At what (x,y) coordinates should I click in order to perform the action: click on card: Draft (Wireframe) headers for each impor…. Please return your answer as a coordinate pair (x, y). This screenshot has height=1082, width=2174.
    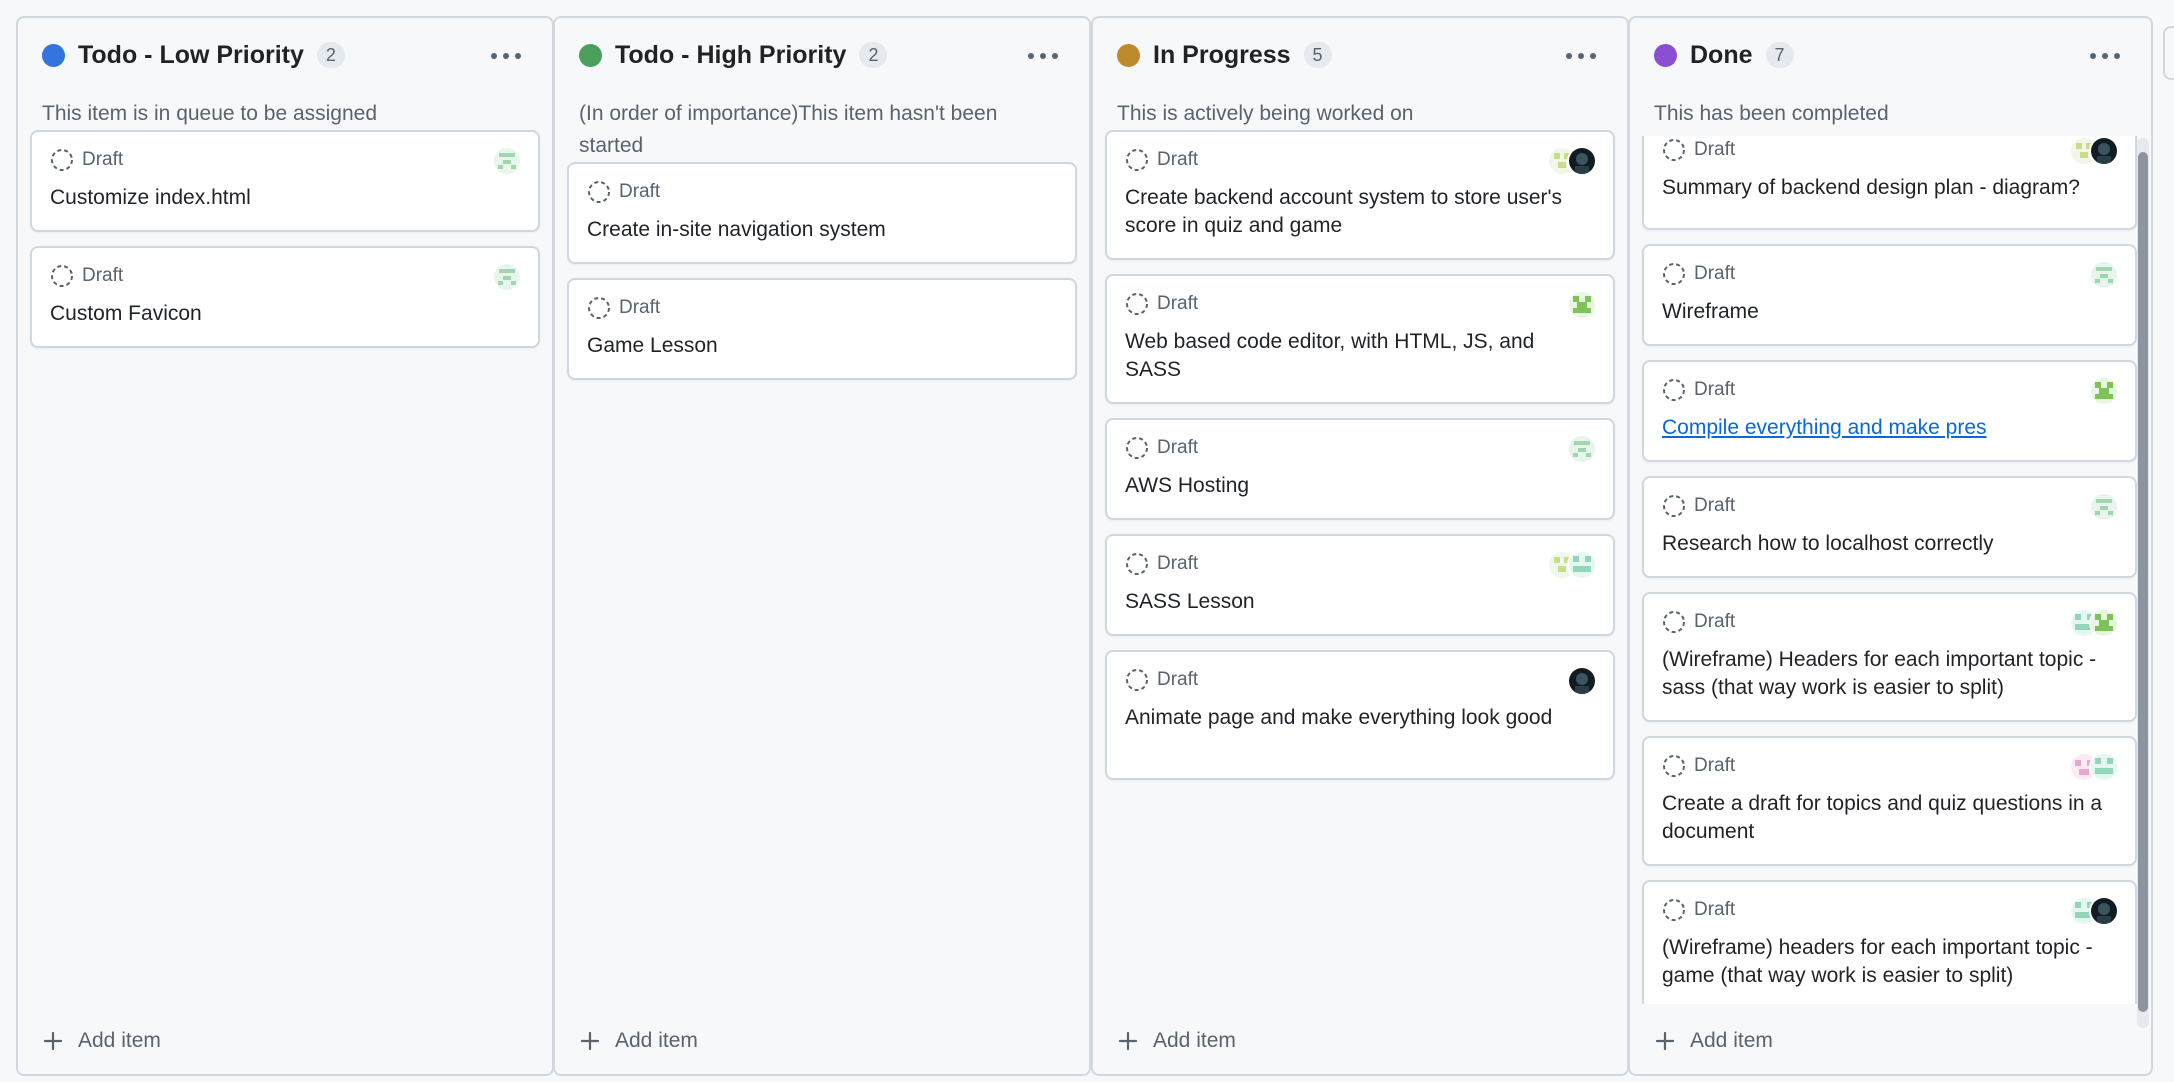
    Looking at the image, I should click on (1889, 942).